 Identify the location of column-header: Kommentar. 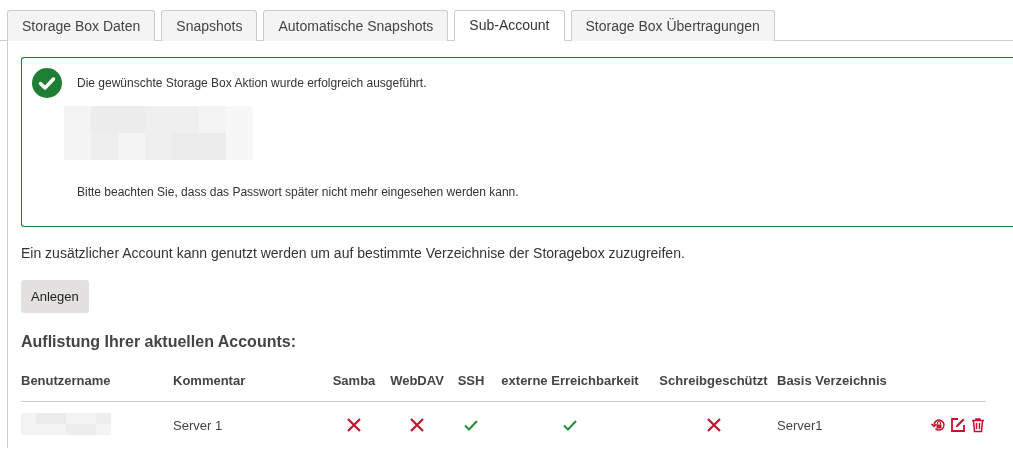
(210, 380).